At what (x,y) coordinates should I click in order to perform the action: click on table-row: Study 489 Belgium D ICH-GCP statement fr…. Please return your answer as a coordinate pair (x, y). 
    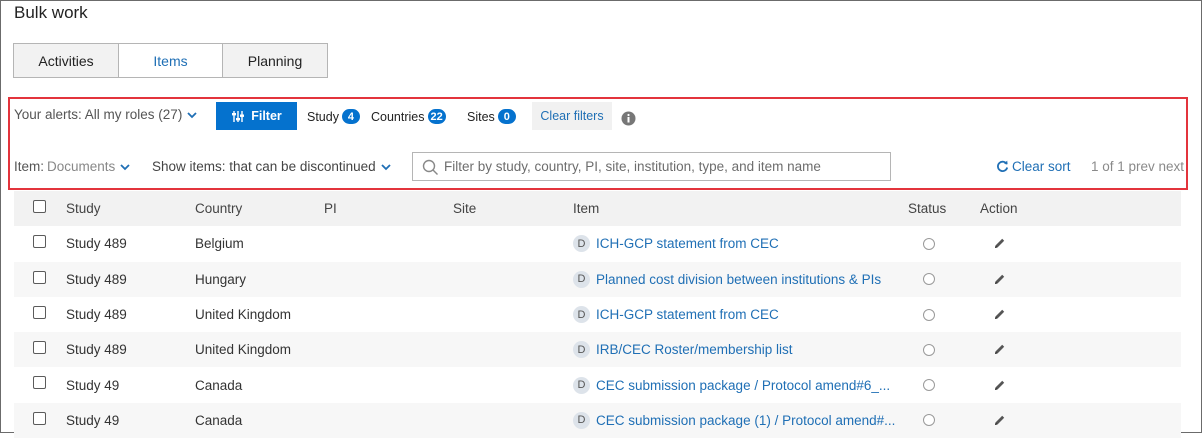
    Looking at the image, I should click on (597, 243).